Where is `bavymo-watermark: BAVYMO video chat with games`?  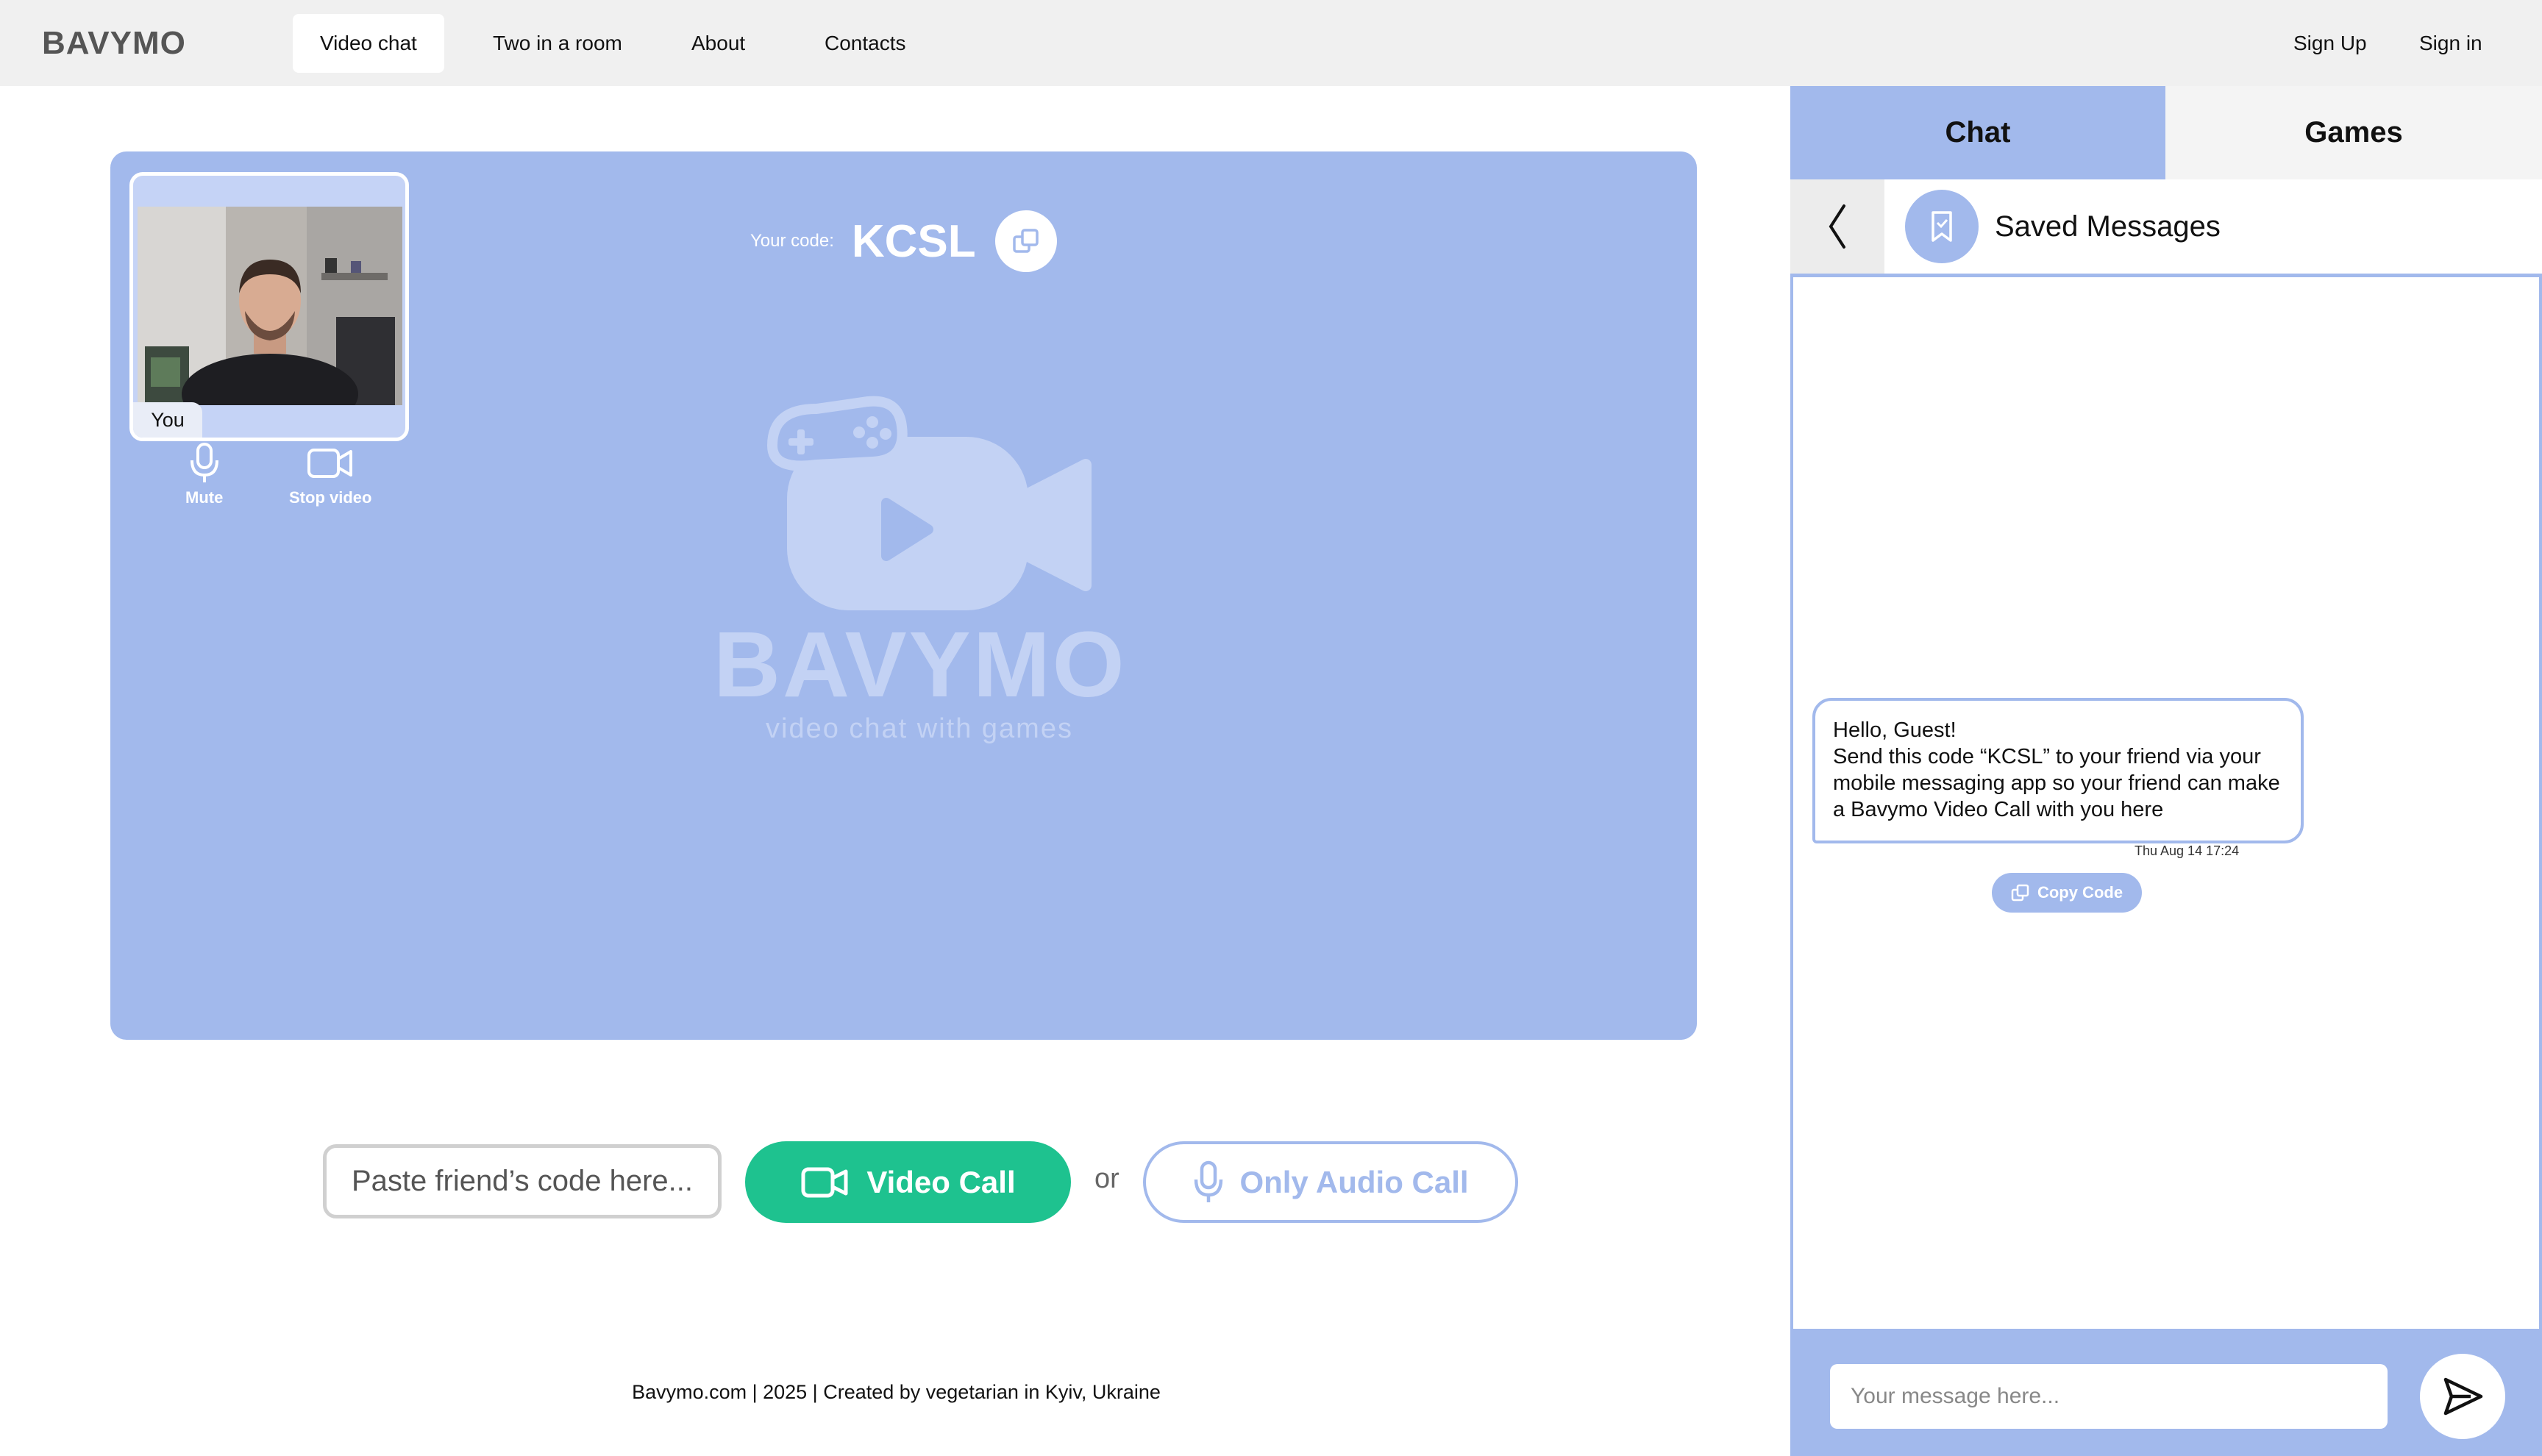 bavymo-watermark: BAVYMO video chat with games is located at coordinates (919, 569).